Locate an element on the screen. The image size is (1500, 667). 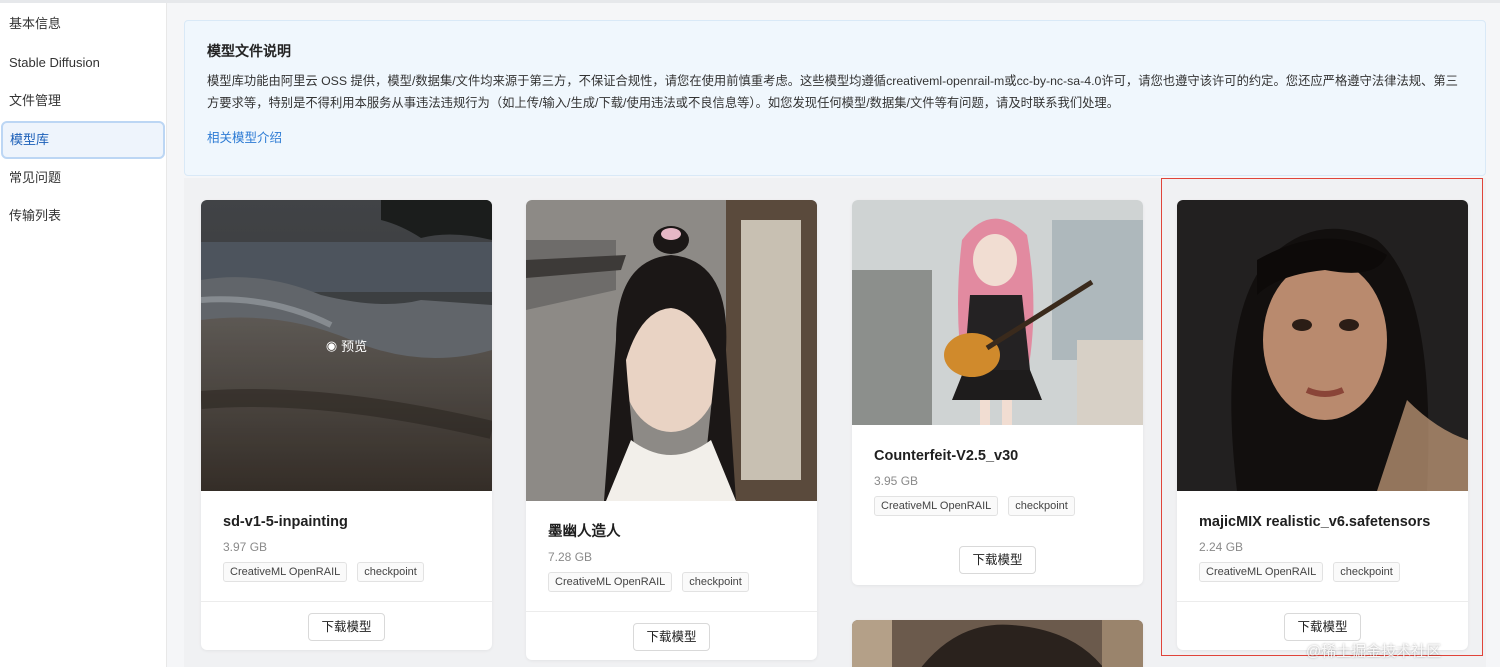
eye-icon: ◉ is located at coordinates (331, 345).